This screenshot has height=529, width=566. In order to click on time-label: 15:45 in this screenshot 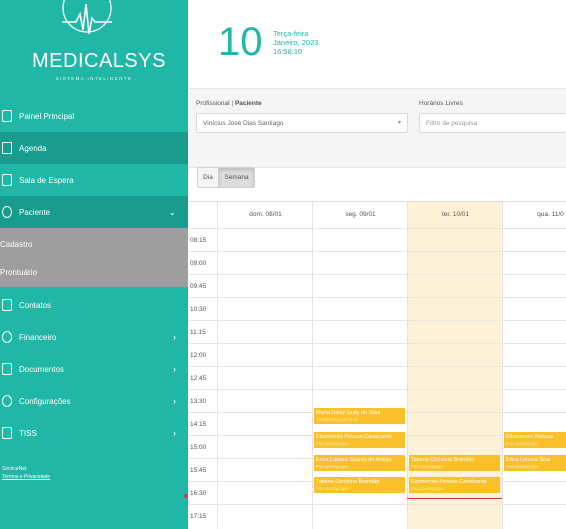, I will do `click(198, 470)`.